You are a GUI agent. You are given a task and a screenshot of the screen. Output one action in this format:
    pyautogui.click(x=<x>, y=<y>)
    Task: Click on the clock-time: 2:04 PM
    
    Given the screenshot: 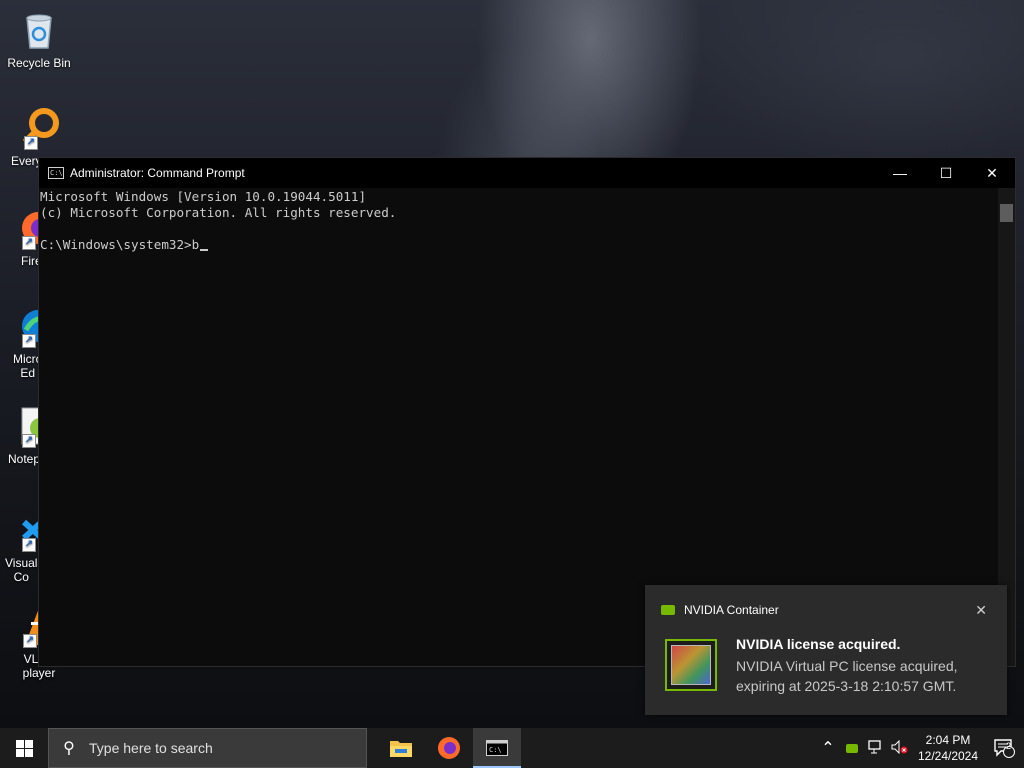 What is the action you would take?
    pyautogui.click(x=948, y=740)
    